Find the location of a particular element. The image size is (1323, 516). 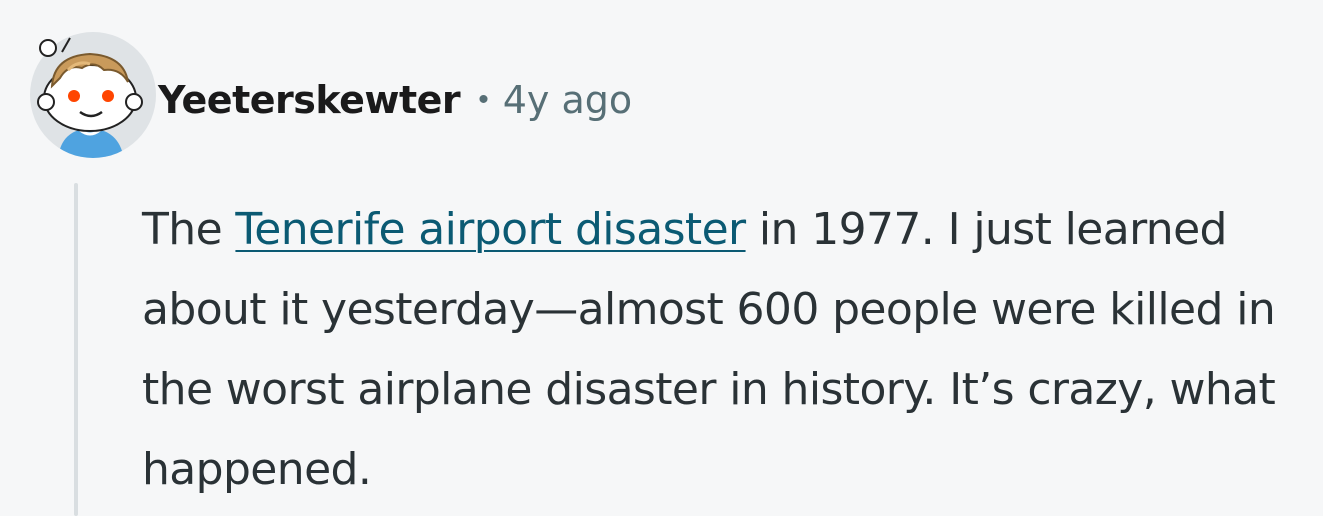

user-avatar-icon is located at coordinates (93, 95).